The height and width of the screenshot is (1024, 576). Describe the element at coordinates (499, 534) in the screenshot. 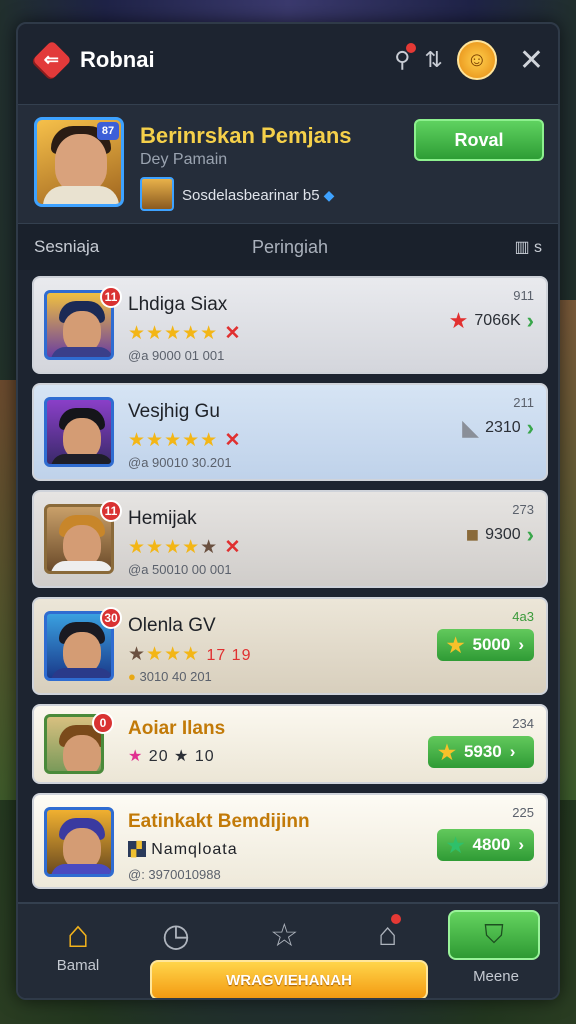

I see `row-score: ■ 9300 ›` at that location.